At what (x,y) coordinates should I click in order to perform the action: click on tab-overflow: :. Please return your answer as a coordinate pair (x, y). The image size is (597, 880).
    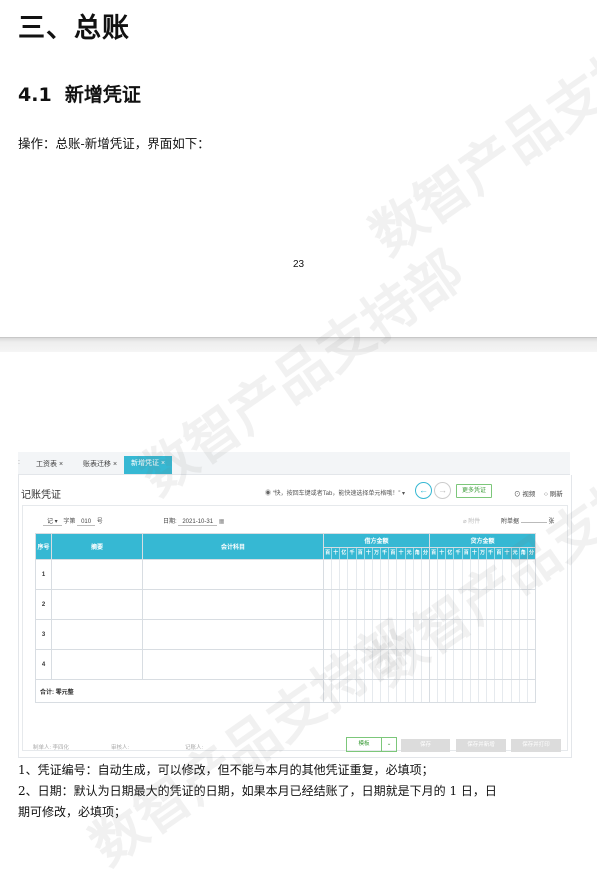
    Looking at the image, I should click on (19, 462).